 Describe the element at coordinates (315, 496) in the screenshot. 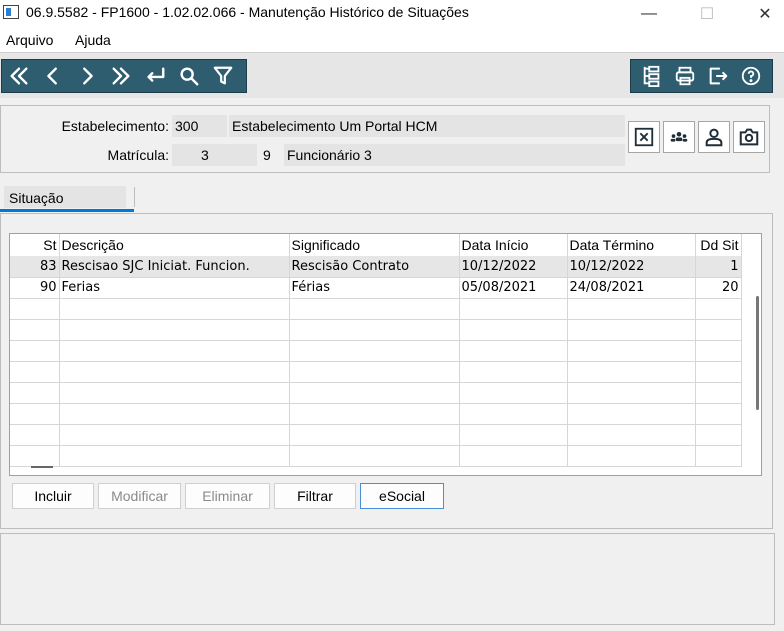

I see `filtrar-button: Filtrar` at that location.